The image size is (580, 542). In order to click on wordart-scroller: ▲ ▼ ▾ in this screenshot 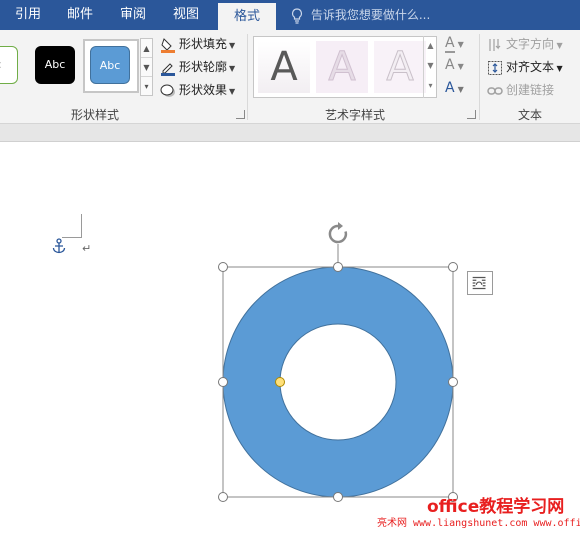, I will do `click(430, 67)`.